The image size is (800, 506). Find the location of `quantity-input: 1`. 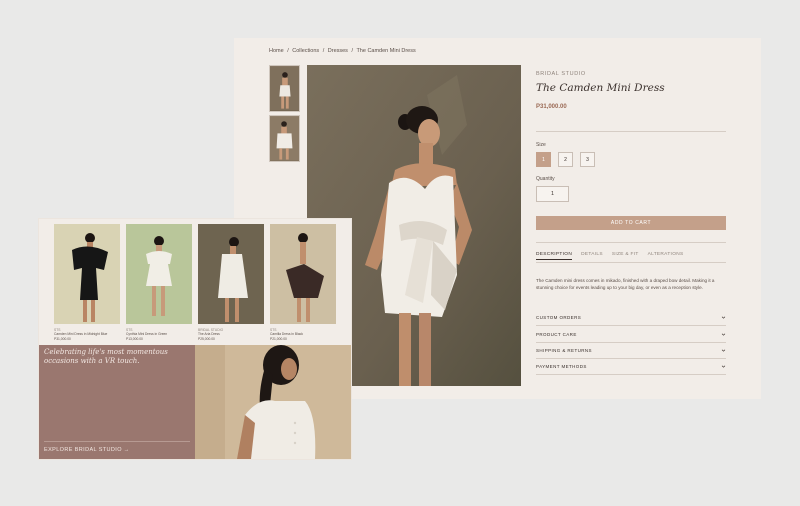

quantity-input: 1 is located at coordinates (552, 194).